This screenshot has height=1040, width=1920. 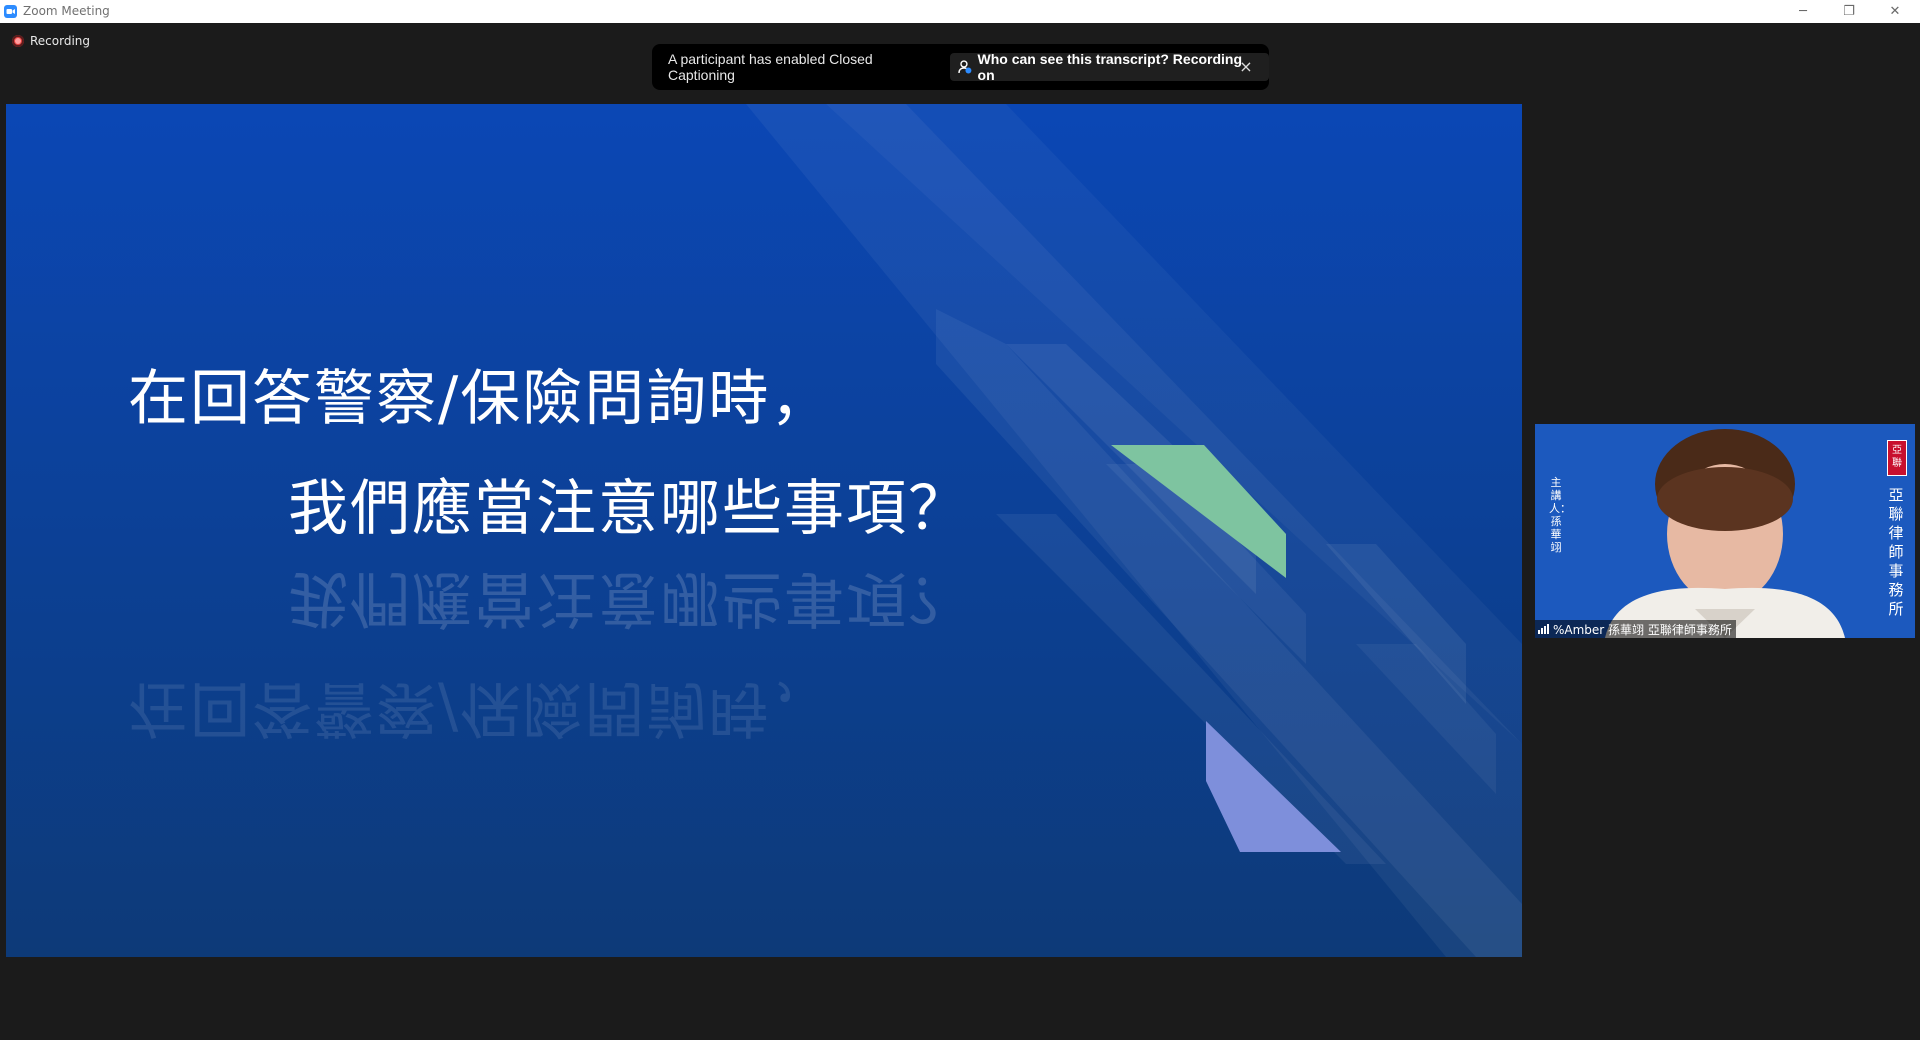 I want to click on recording-indicator: Recording, so click(x=51, y=41).